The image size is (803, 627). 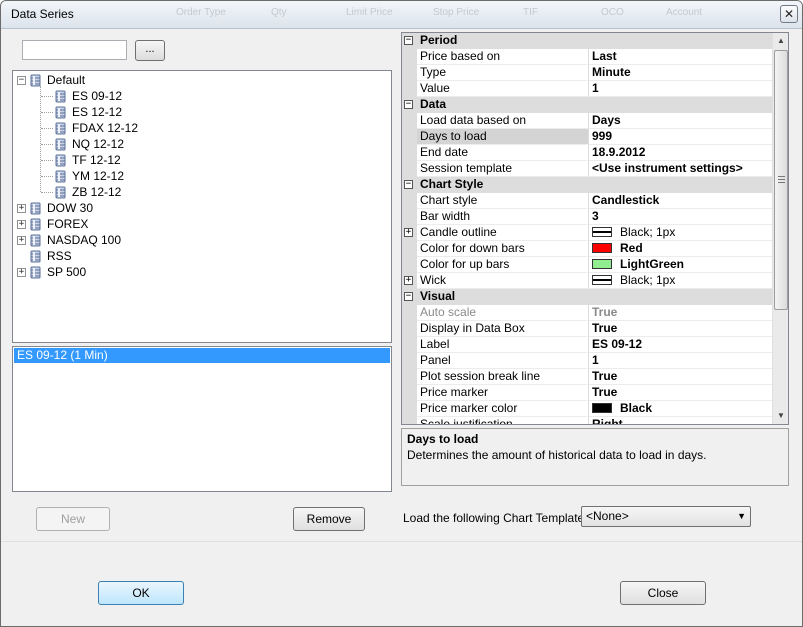 I want to click on scroll-down-icon: ▼, so click(x=780, y=416).